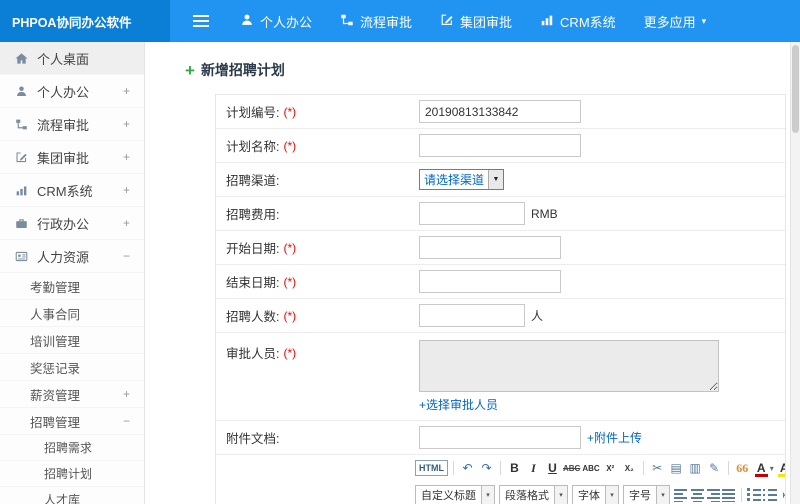 This screenshot has height=504, width=800. I want to click on font-color-caret-icon: ▾, so click(772, 468).